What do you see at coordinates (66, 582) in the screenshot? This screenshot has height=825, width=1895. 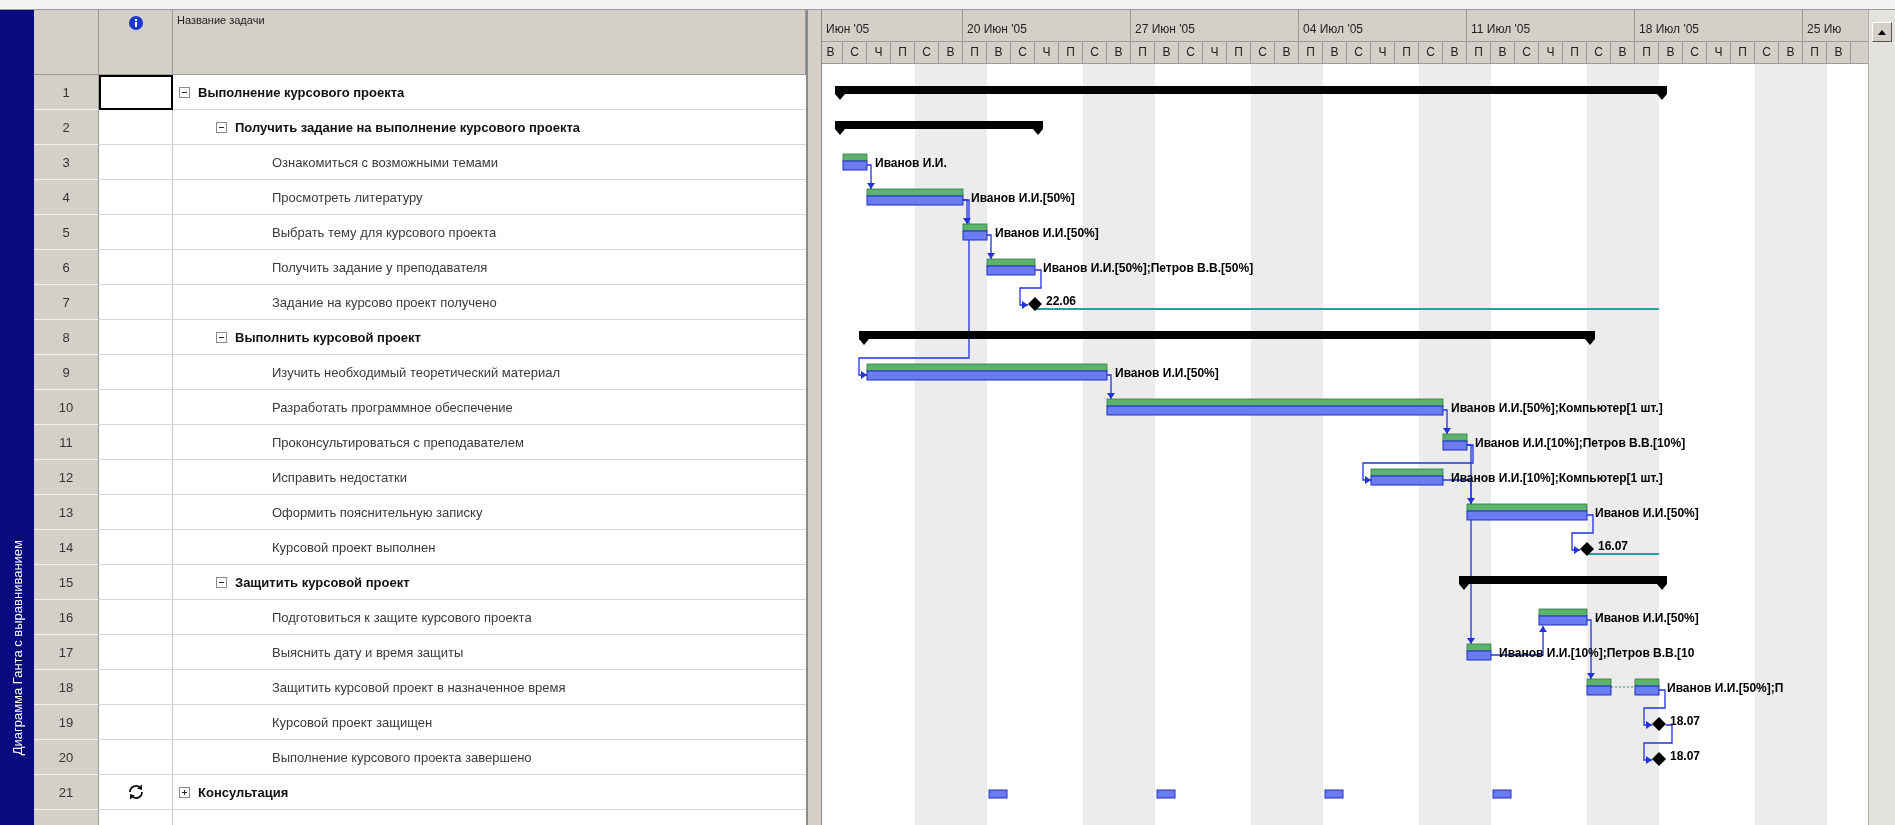 I see `row-number: 15` at bounding box center [66, 582].